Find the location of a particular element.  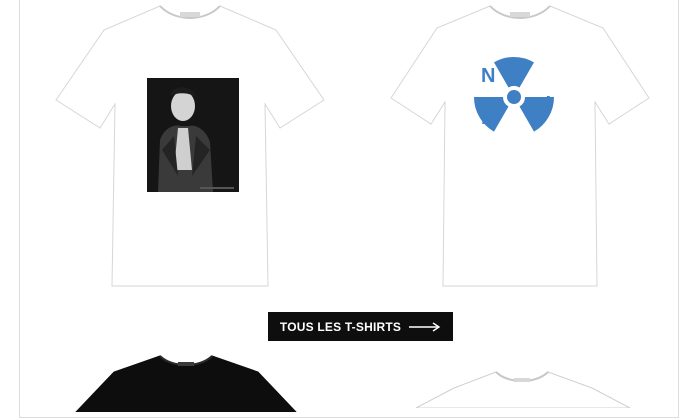

all-tshirts-button: TOUS LES T-SHIRTS is located at coordinates (360, 326).